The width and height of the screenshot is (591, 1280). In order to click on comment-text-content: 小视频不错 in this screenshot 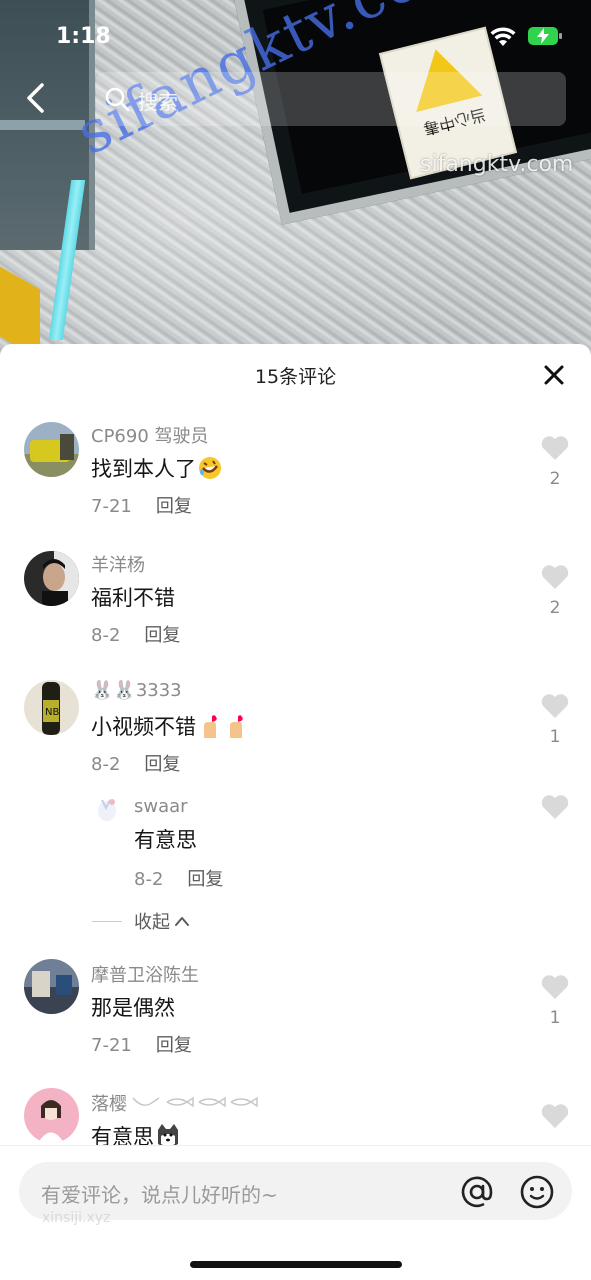, I will do `click(143, 727)`.